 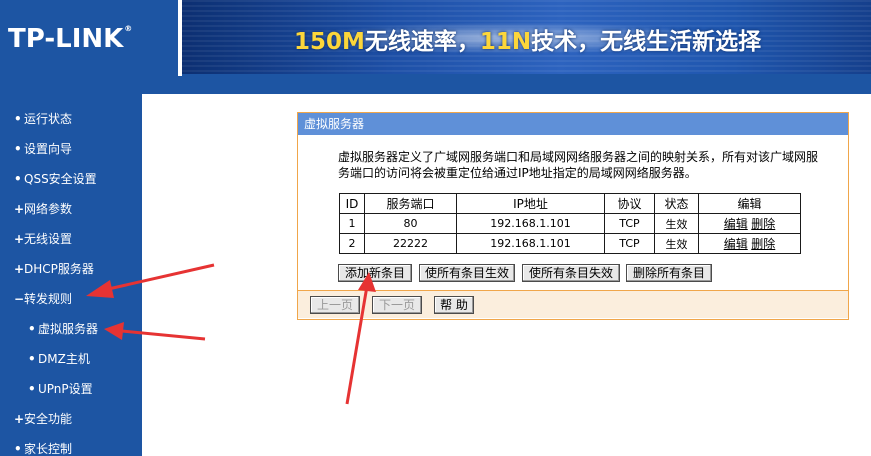 What do you see at coordinates (63, 328) in the screenshot?
I see `sidebar-item-virtual-server: • 虚拟服务器` at bounding box center [63, 328].